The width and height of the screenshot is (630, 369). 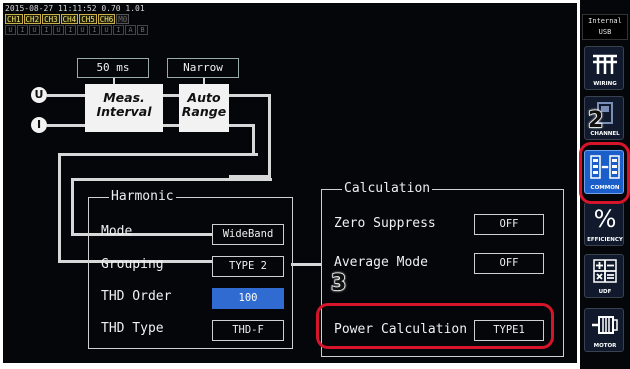 What do you see at coordinates (605, 271) in the screenshot?
I see `udf-icon` at bounding box center [605, 271].